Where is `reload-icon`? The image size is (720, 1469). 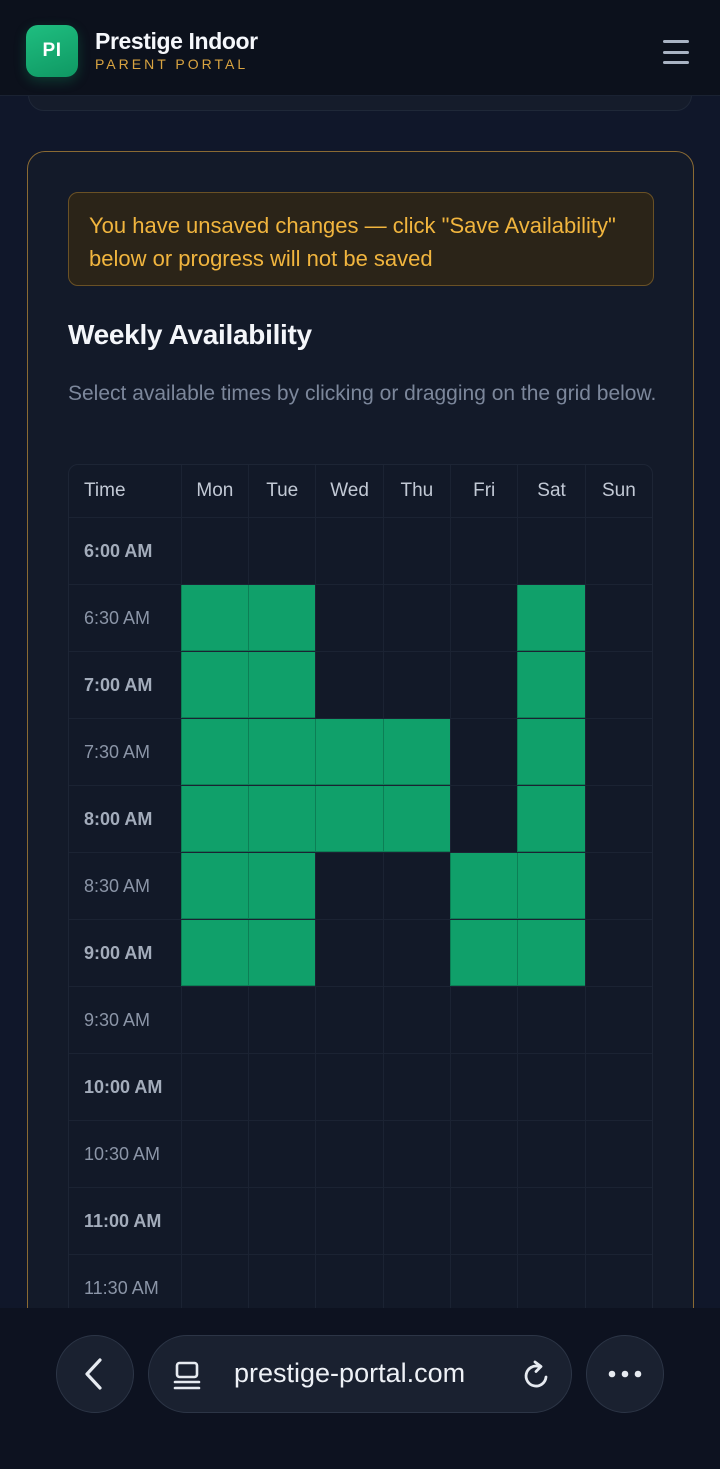 reload-icon is located at coordinates (537, 1375).